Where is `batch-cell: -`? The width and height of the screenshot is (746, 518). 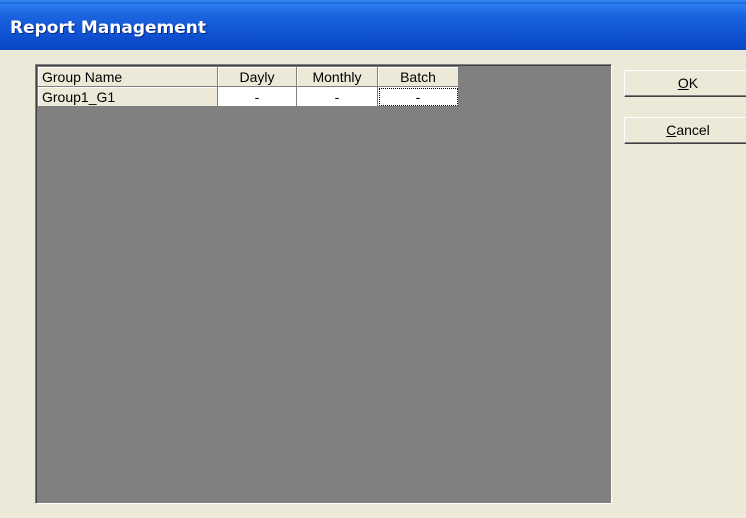 batch-cell: - is located at coordinates (418, 96).